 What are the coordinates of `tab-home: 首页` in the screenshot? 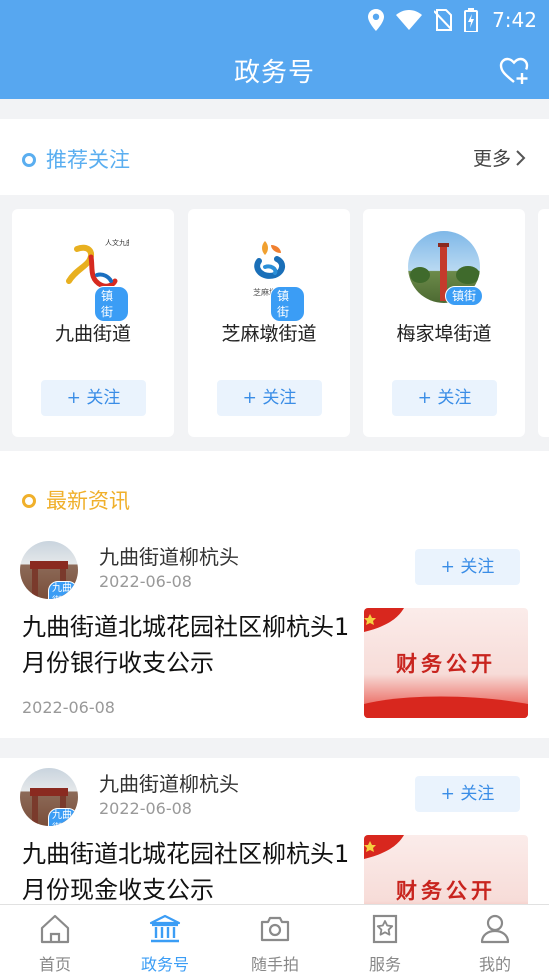 It's located at (55, 940).